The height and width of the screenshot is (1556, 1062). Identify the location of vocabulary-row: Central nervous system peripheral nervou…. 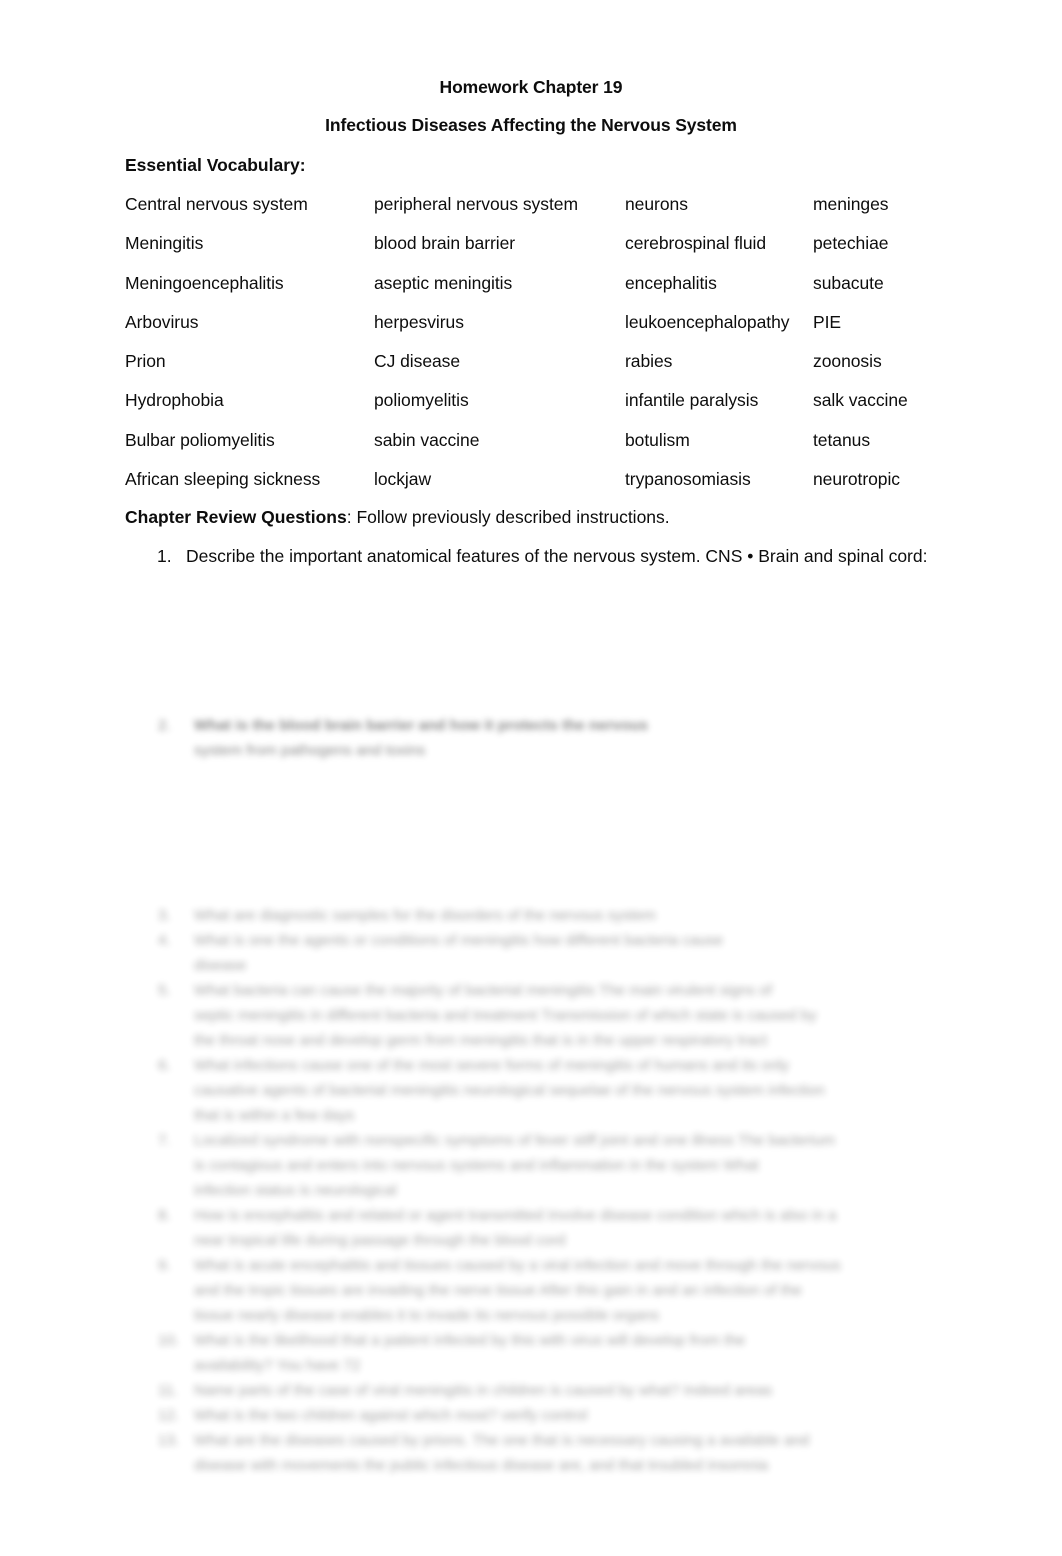
(540, 212).